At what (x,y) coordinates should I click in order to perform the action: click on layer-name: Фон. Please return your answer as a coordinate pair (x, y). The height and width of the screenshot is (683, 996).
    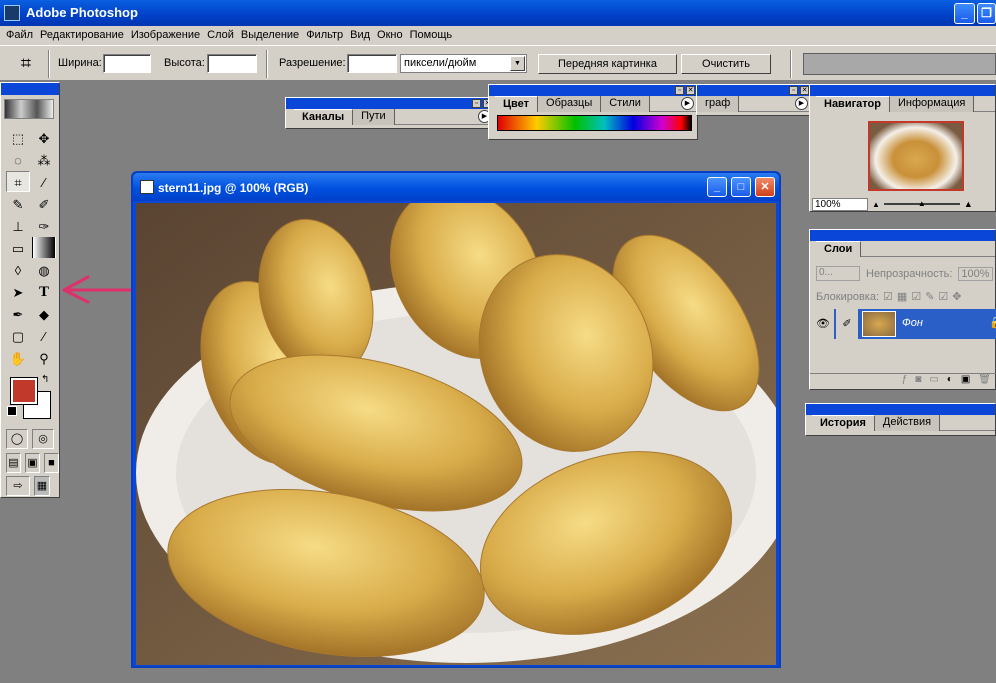
    Looking at the image, I should click on (912, 323).